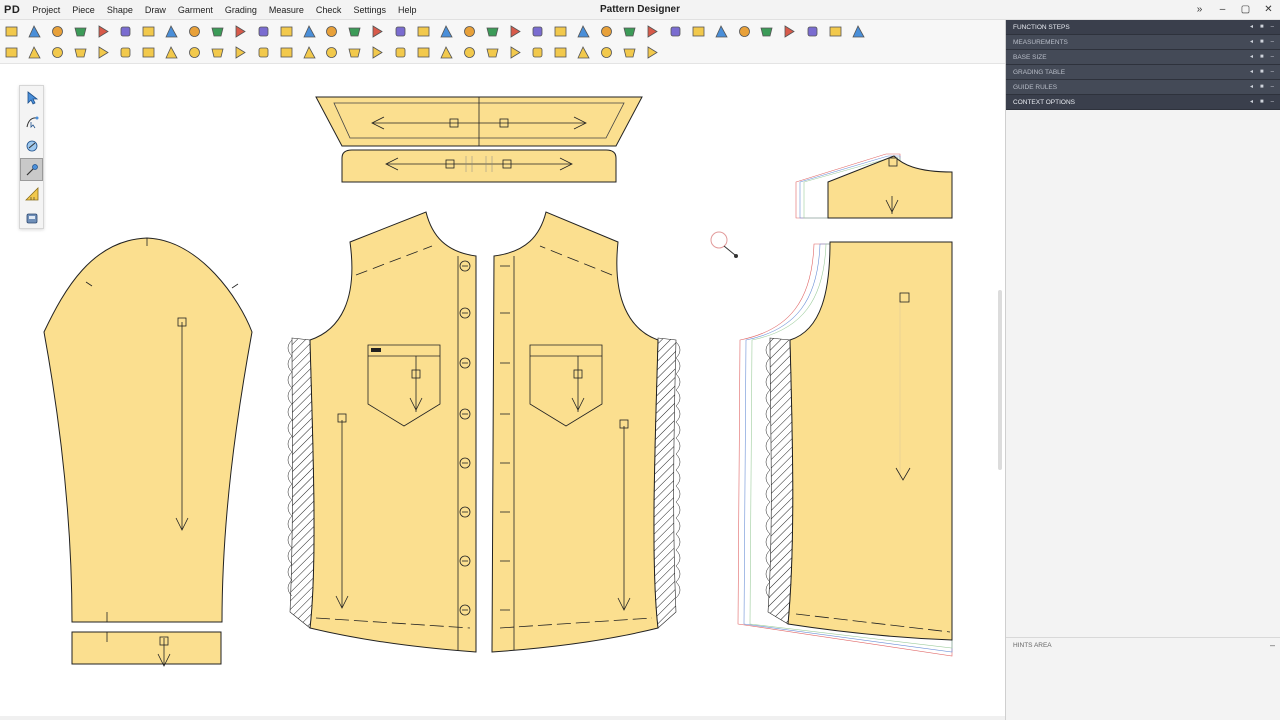 The image size is (1280, 720). What do you see at coordinates (575, 432) in the screenshot?
I see `right-front-piece` at bounding box center [575, 432].